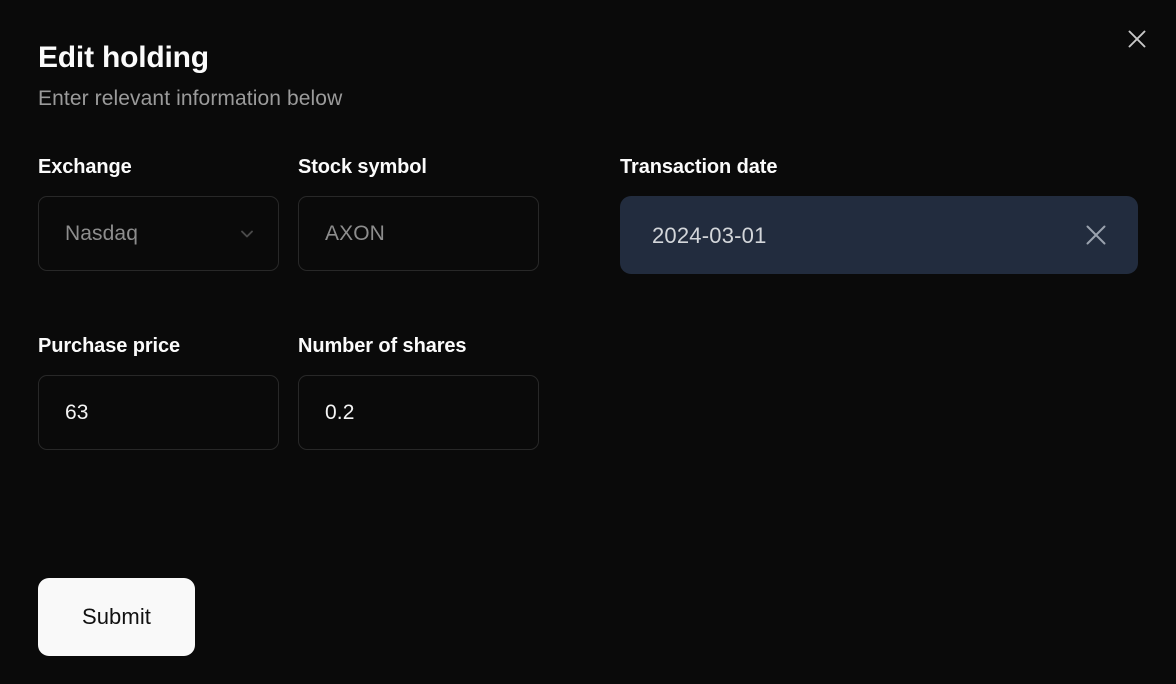  What do you see at coordinates (699, 167) in the screenshot?
I see `transaction-date-label: Transaction date` at bounding box center [699, 167].